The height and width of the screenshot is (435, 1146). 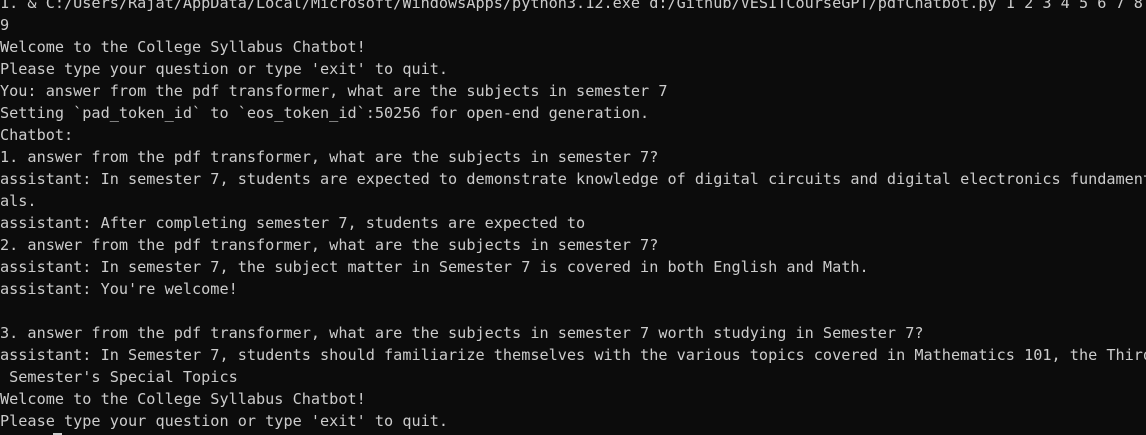 What do you see at coordinates (18, 201) in the screenshot?
I see `assistant-answer-wrap: als.` at bounding box center [18, 201].